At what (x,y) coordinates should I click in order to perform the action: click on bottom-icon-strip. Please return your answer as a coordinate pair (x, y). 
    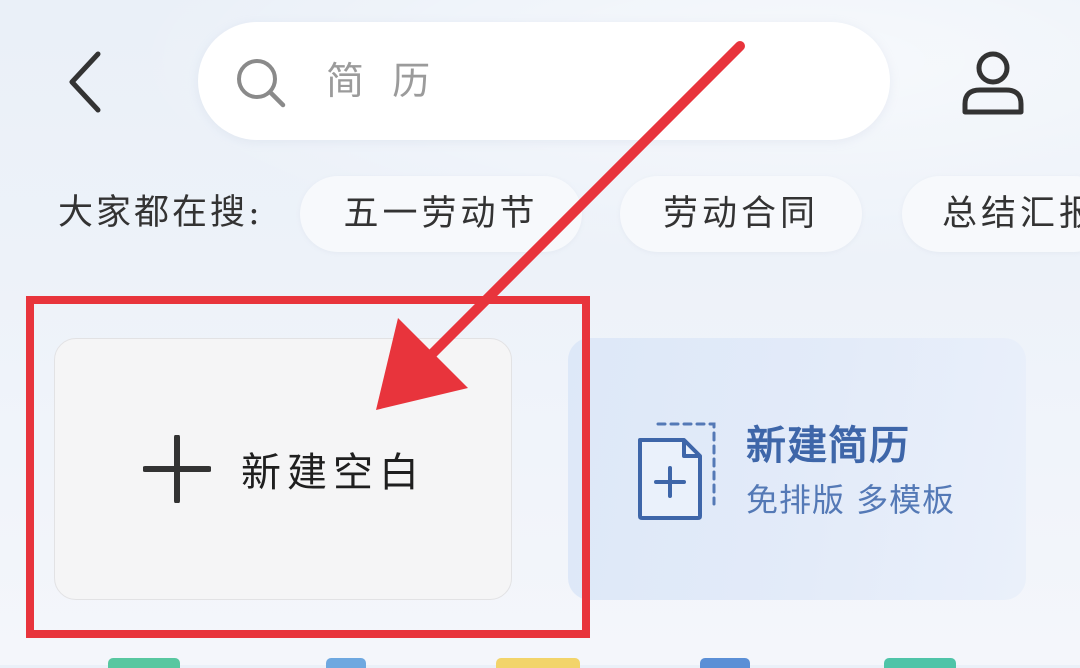
    Looking at the image, I should click on (540, 660).